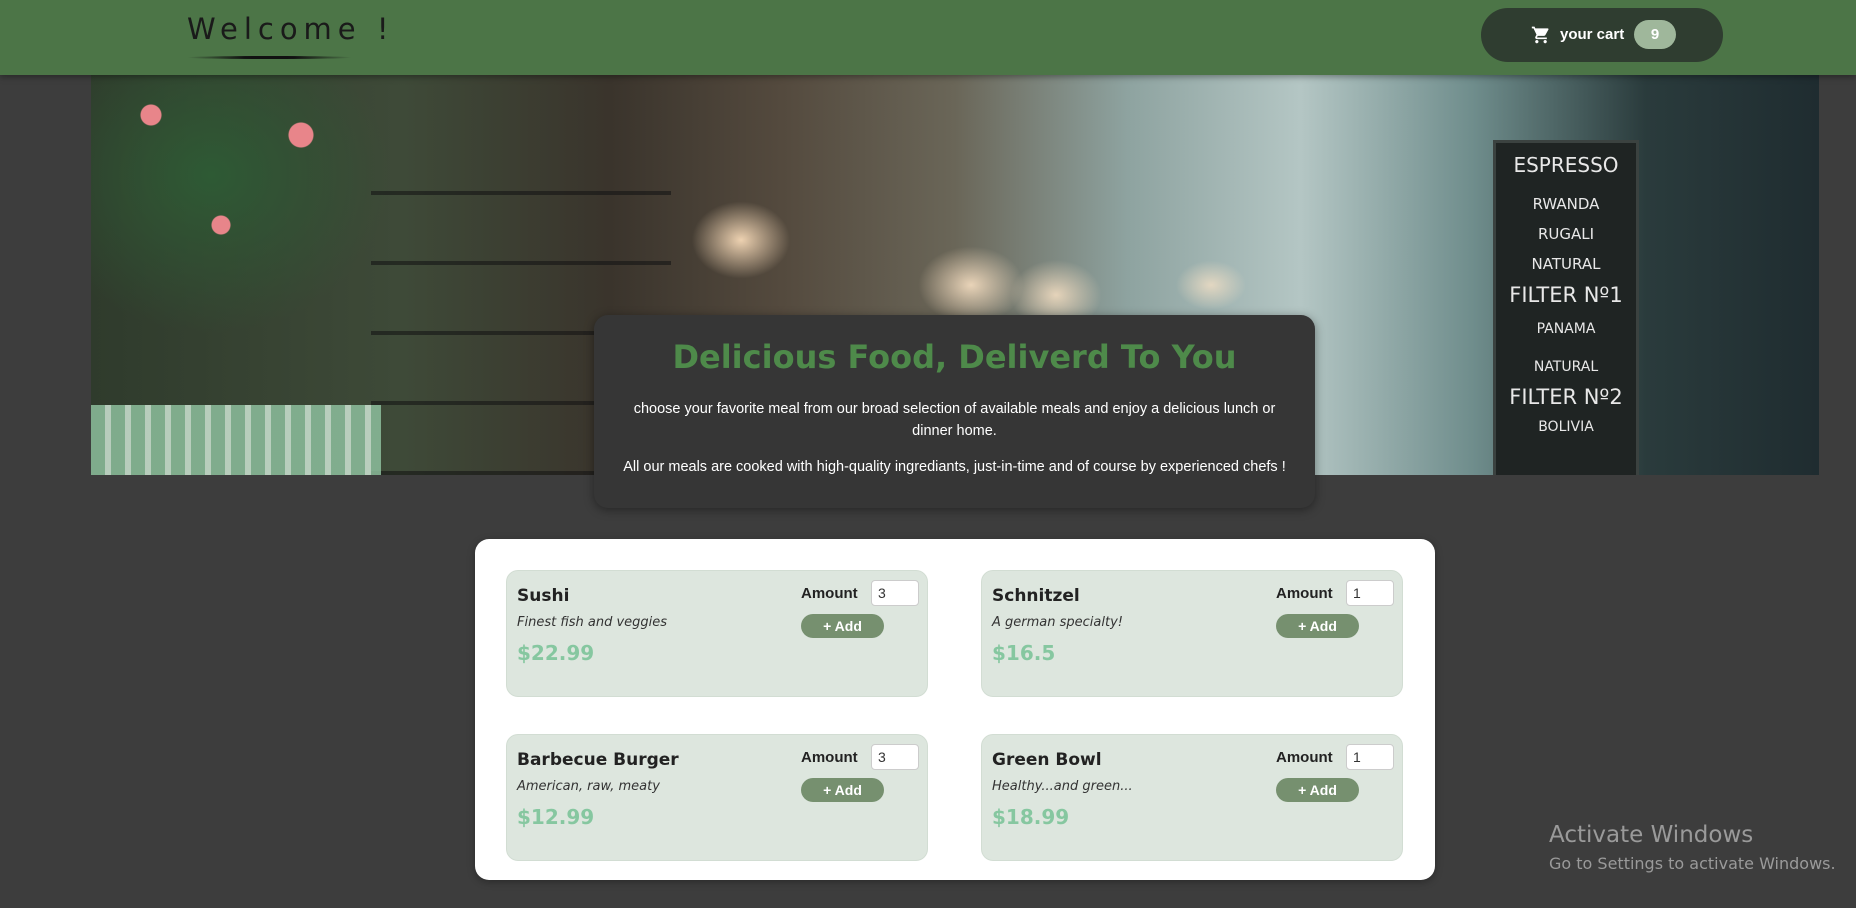  I want to click on hero-plants, so click(241, 205).